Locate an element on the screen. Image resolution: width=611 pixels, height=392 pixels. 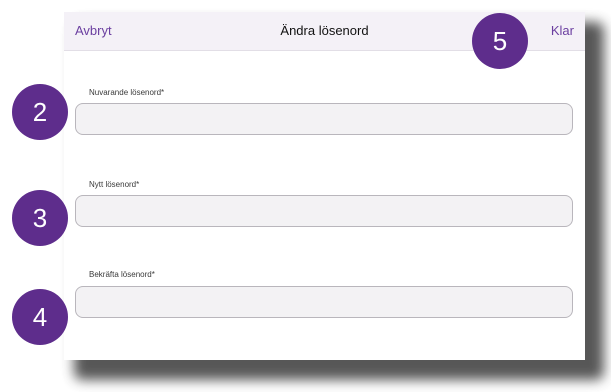
step-badge-4: 4 is located at coordinates (40, 317).